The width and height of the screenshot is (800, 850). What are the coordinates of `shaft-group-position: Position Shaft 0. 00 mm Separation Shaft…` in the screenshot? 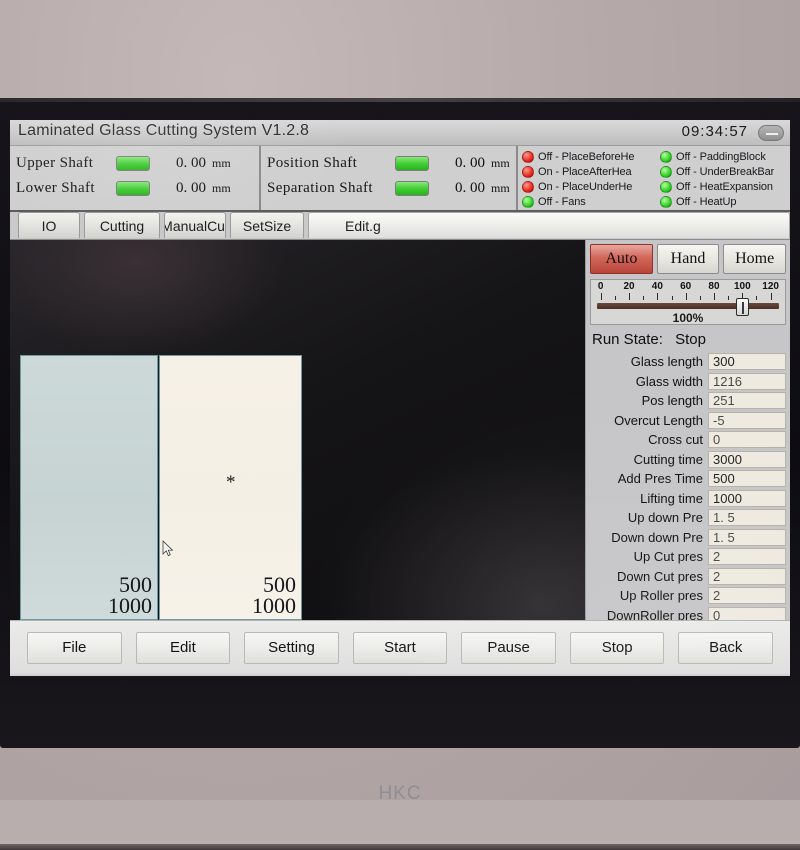 It's located at (389, 178).